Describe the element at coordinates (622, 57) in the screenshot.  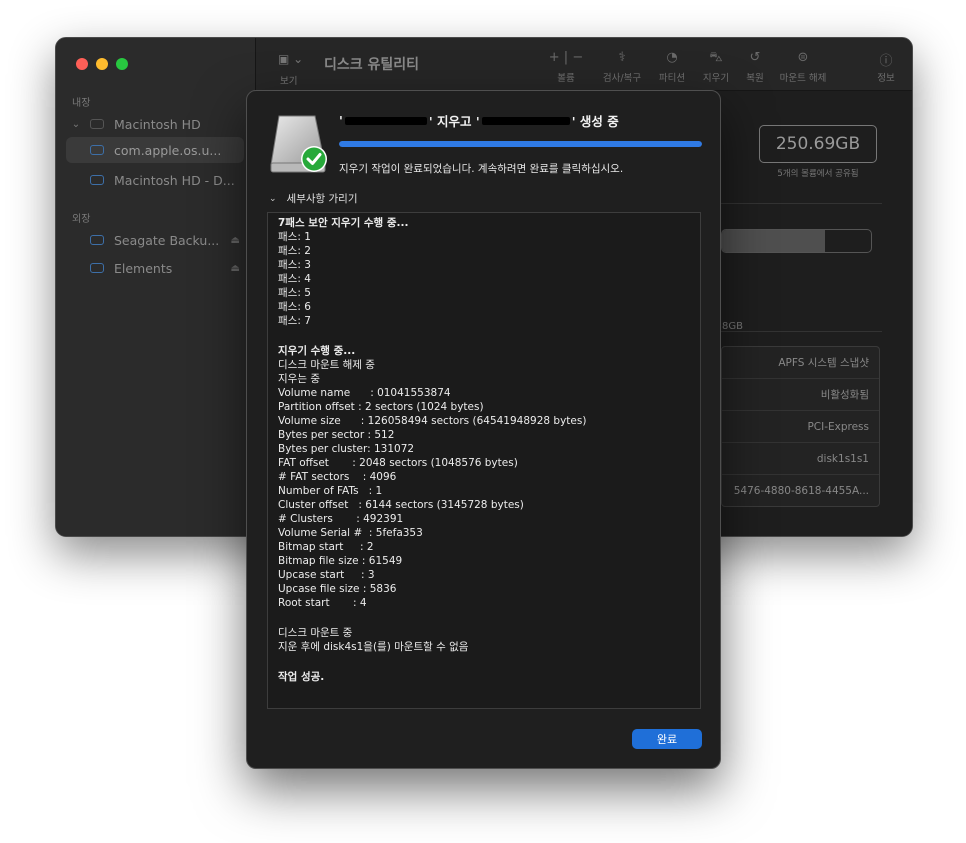
I see `stethoscope-icon: ⚕` at that location.